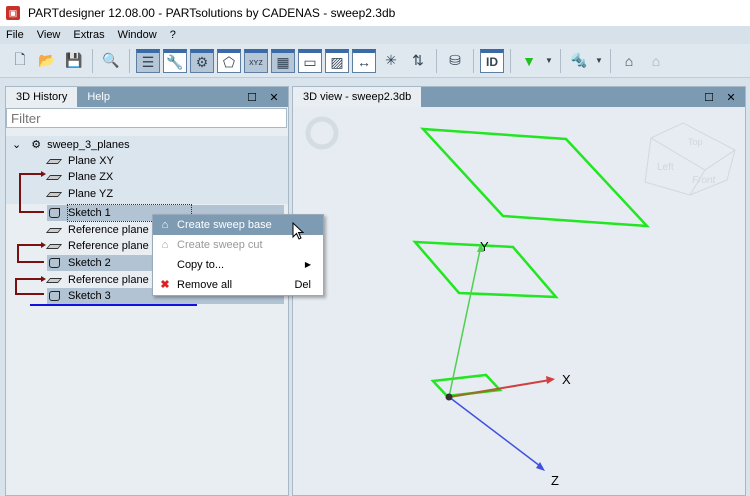  I want to click on sketch-1-outline, so click(466, 385).